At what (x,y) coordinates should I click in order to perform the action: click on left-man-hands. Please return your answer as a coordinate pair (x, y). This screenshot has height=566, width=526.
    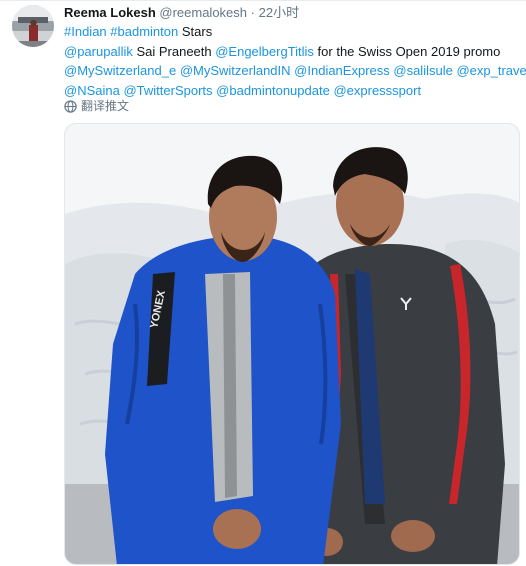
    Looking at the image, I should click on (237, 529).